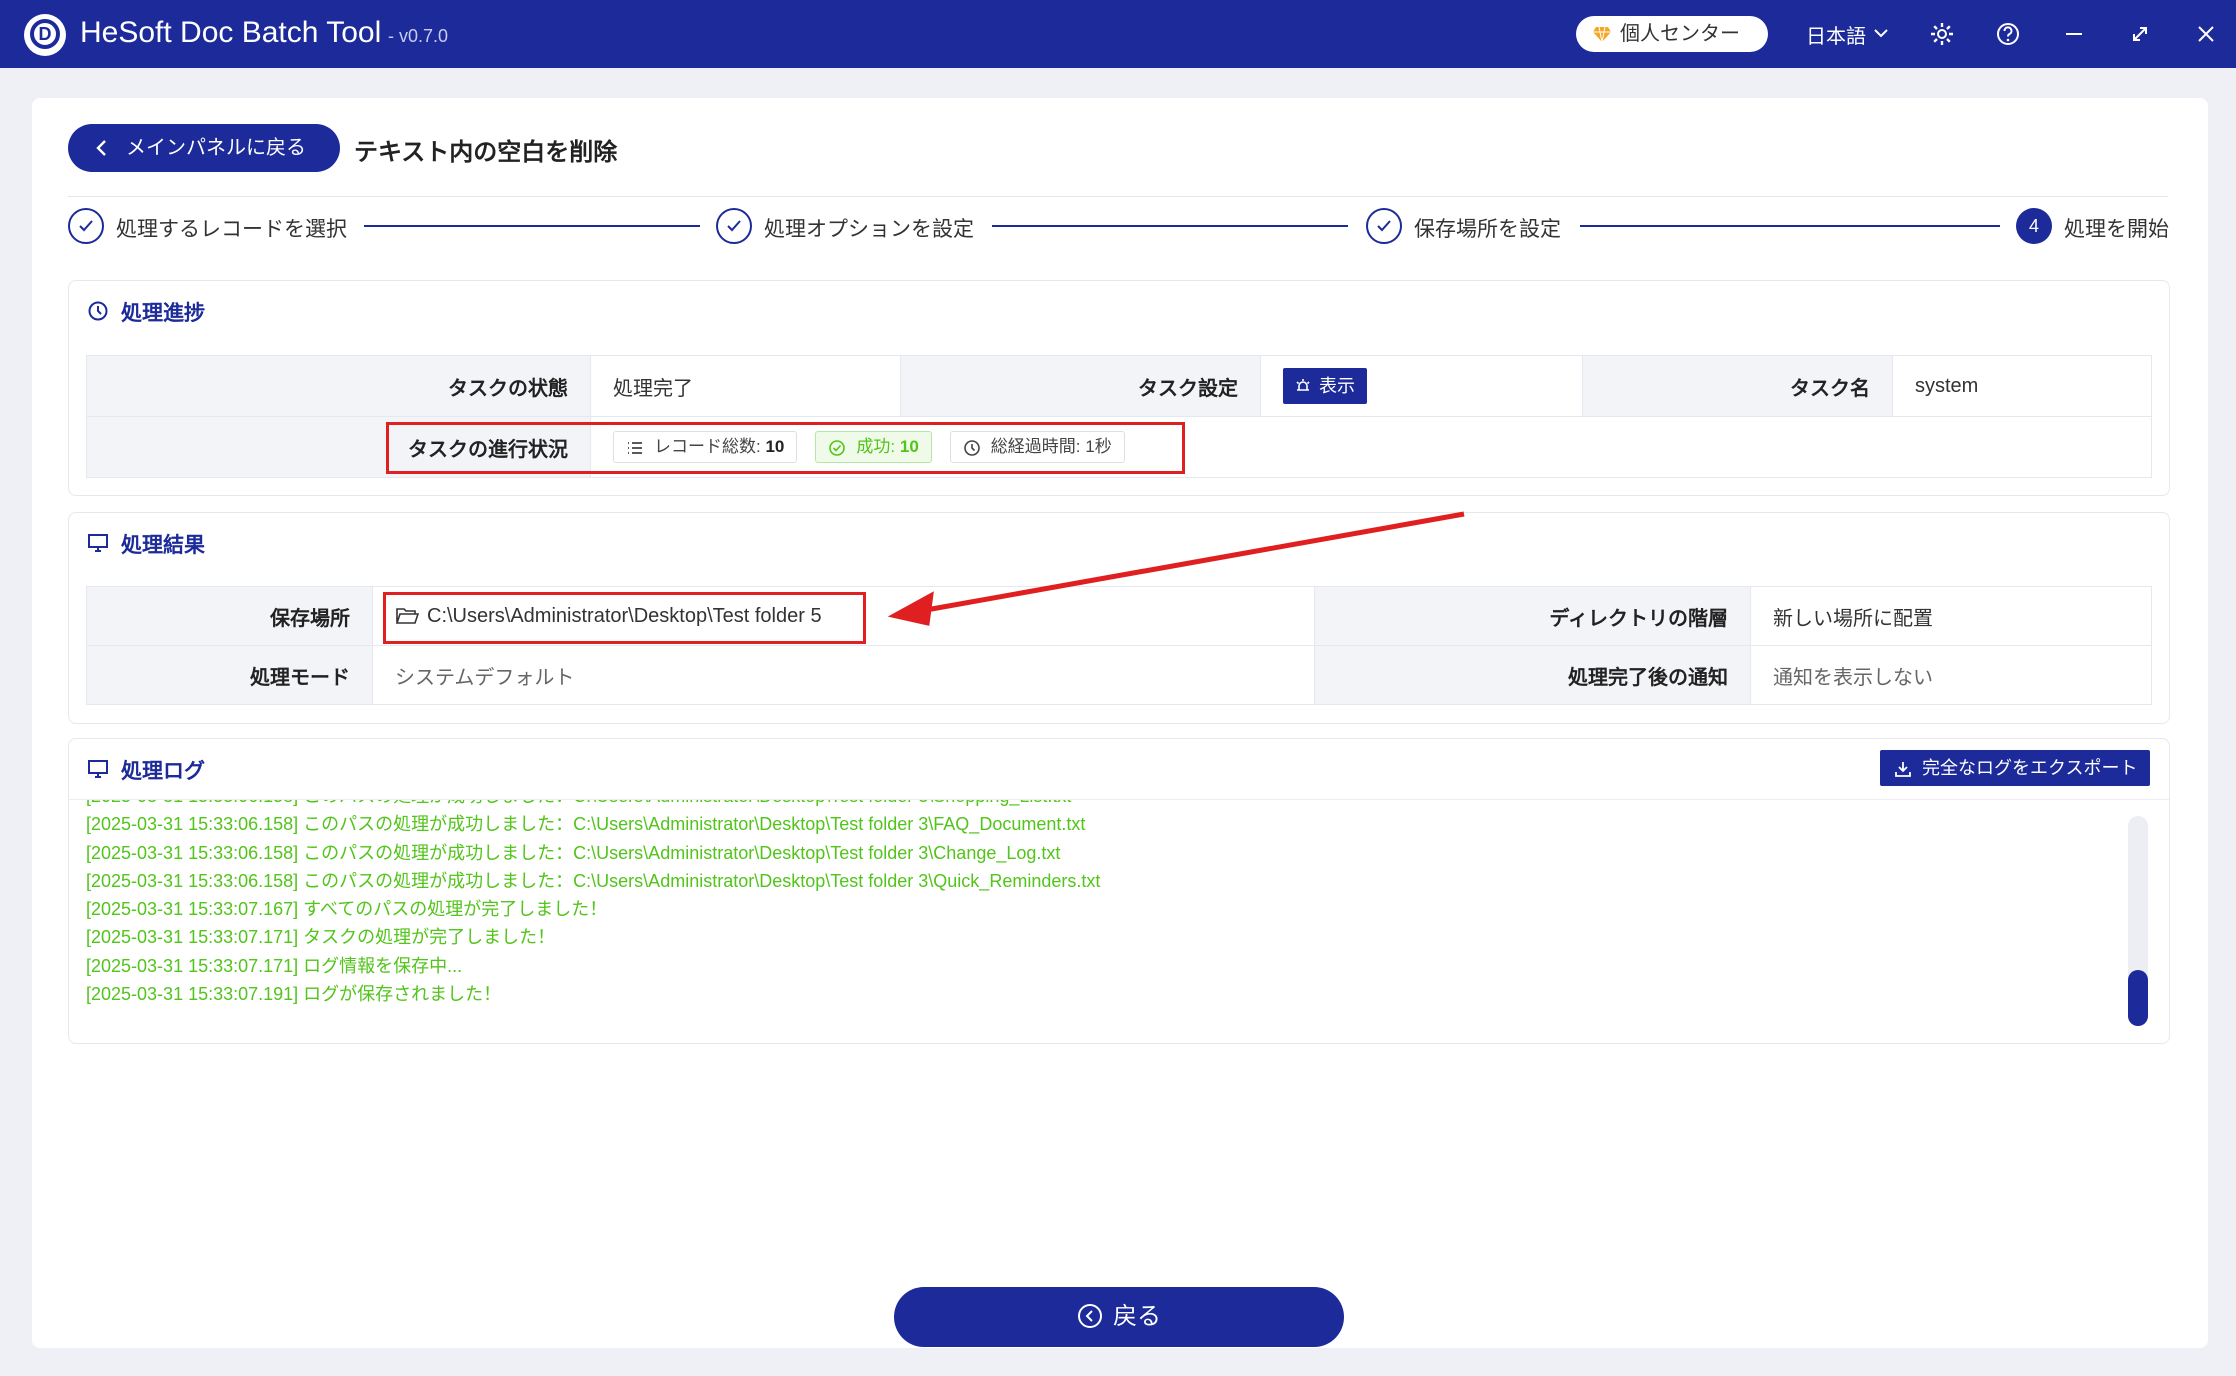 The image size is (2236, 1376). Describe the element at coordinates (321, 937) in the screenshot. I see `log-line: [2025-03-31 15:33:07.171] タスクの処理が完了しました！` at that location.